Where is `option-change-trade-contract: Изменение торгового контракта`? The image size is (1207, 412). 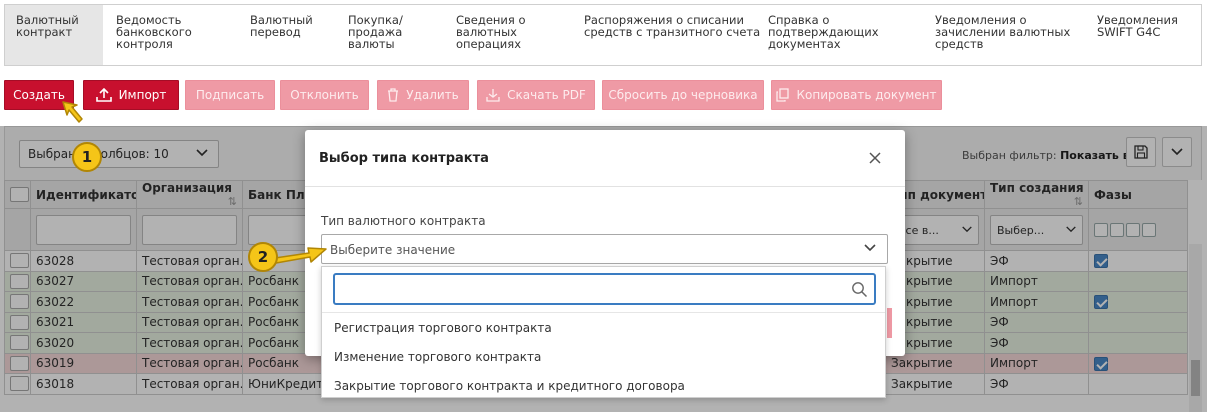 option-change-trade-contract: Изменение торгового контракта is located at coordinates (437, 357).